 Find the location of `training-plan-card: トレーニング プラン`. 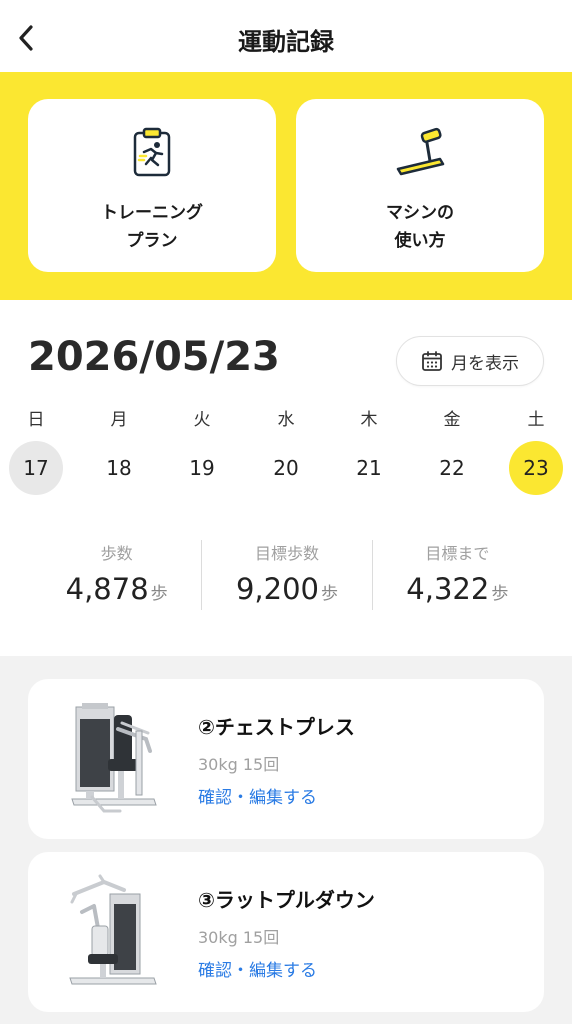

training-plan-card: トレーニング プラン is located at coordinates (152, 185).